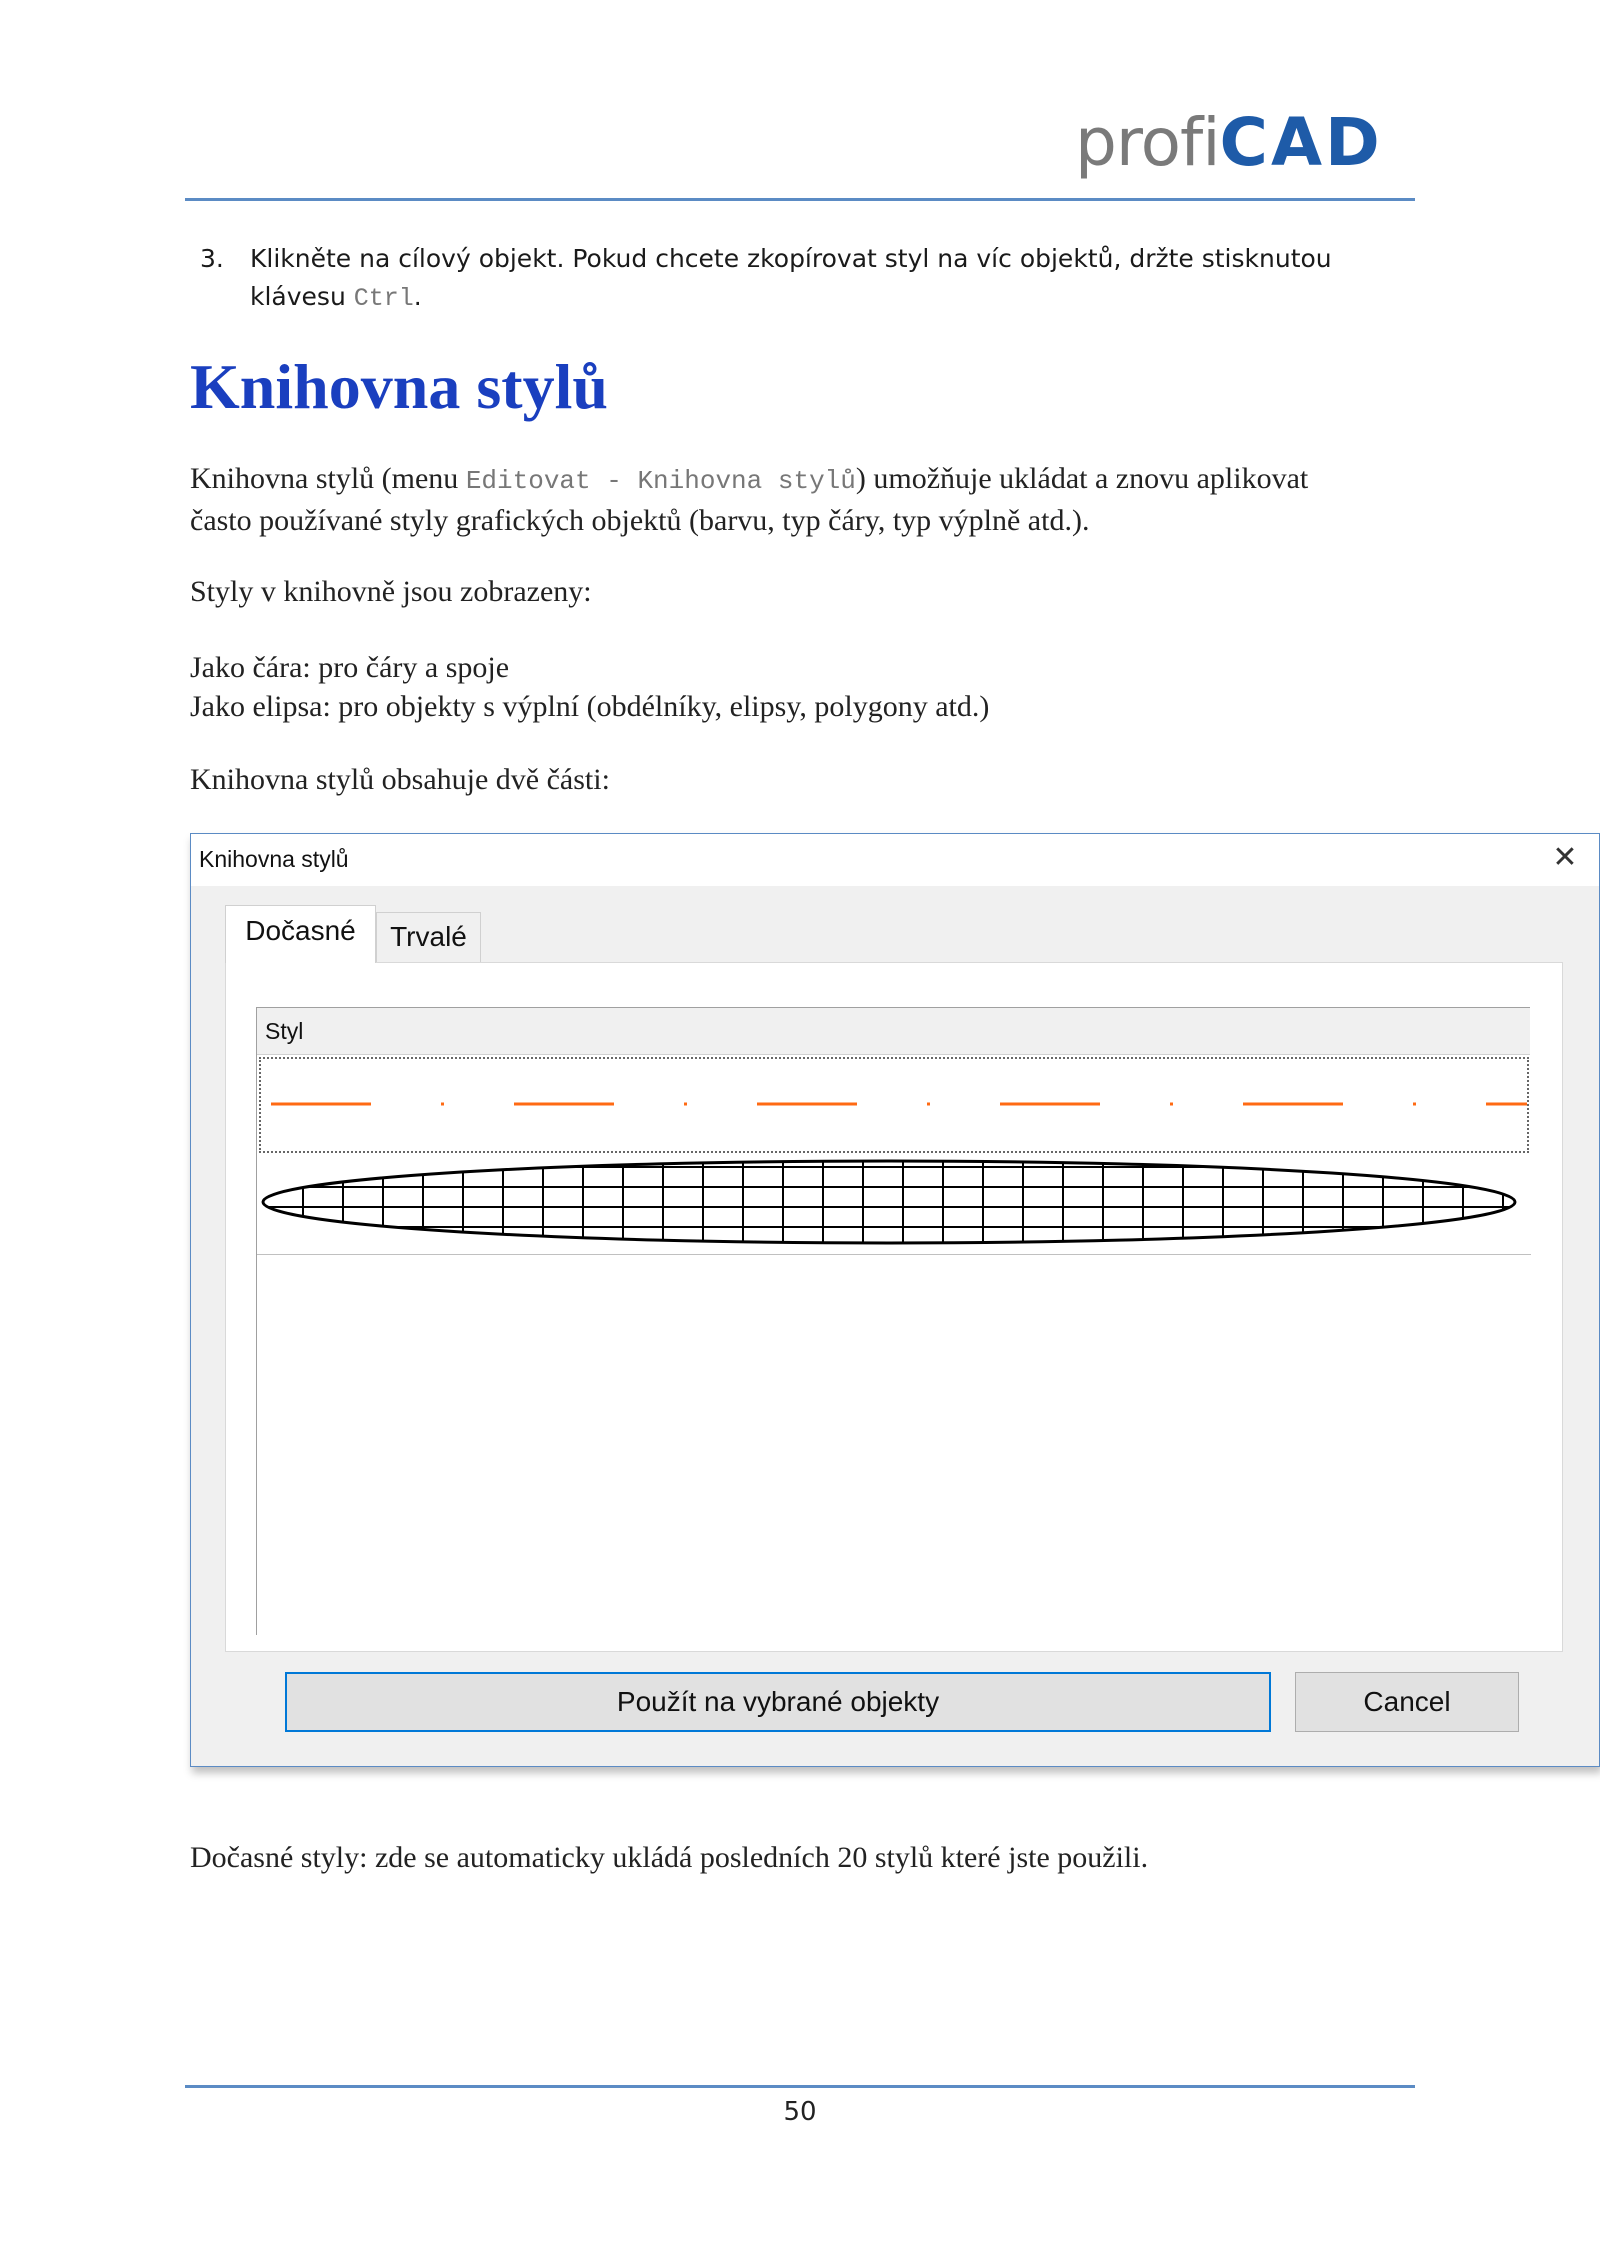 This screenshot has height=2262, width=1600. Describe the element at coordinates (1407, 1702) in the screenshot. I see `cancel-button: Cancel` at that location.